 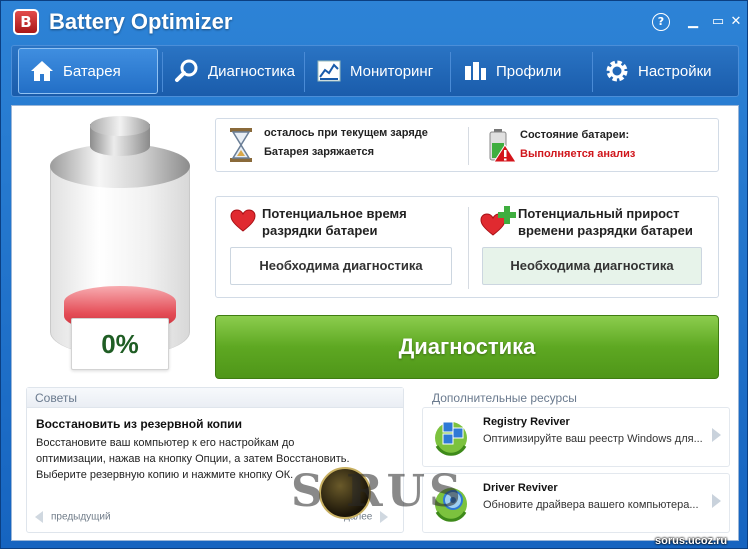 I want to click on tab-monitoring: Мониторинг, so click(x=377, y=71).